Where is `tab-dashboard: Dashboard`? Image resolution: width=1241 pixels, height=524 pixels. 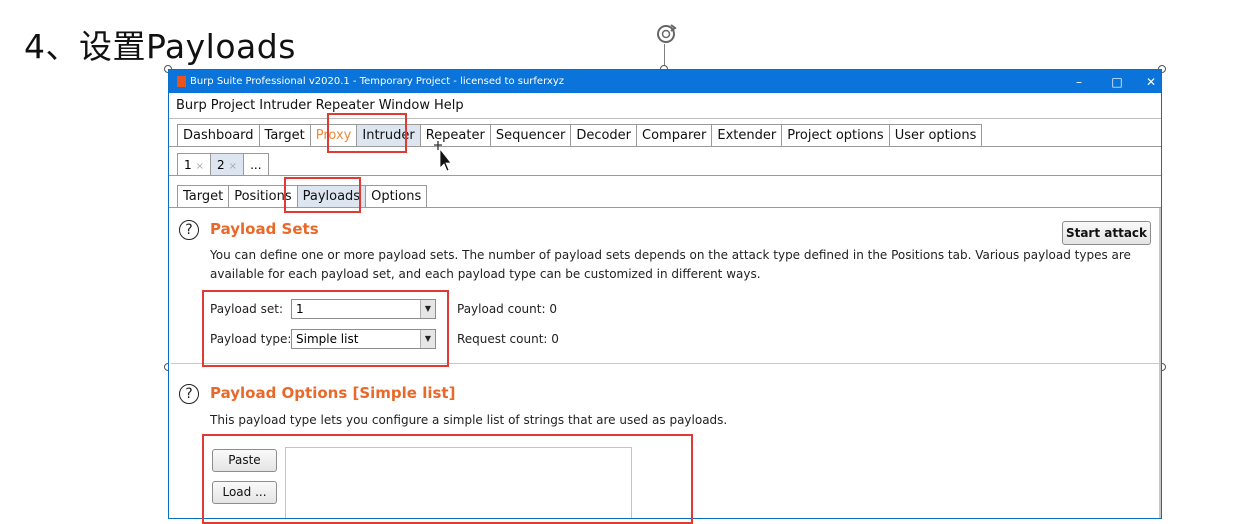
tab-dashboard: Dashboard is located at coordinates (218, 135).